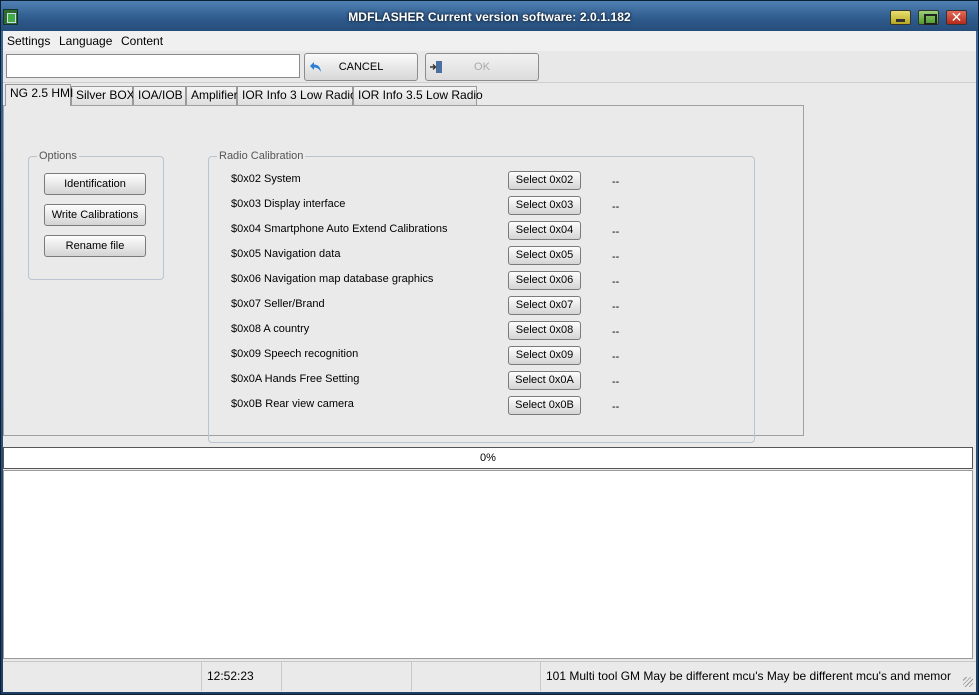 Image resolution: width=979 pixels, height=695 pixels. I want to click on radio-calibration-legend: Radio Calibration, so click(261, 156).